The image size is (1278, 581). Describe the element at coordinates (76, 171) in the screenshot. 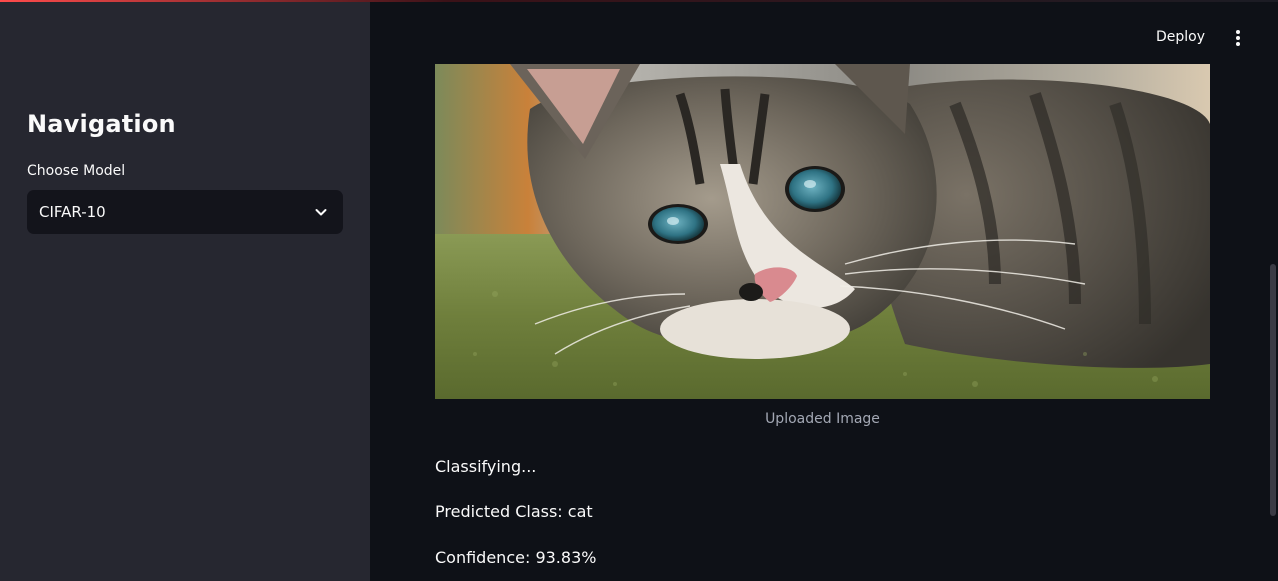

I see `model-select-label: Choose Model` at that location.